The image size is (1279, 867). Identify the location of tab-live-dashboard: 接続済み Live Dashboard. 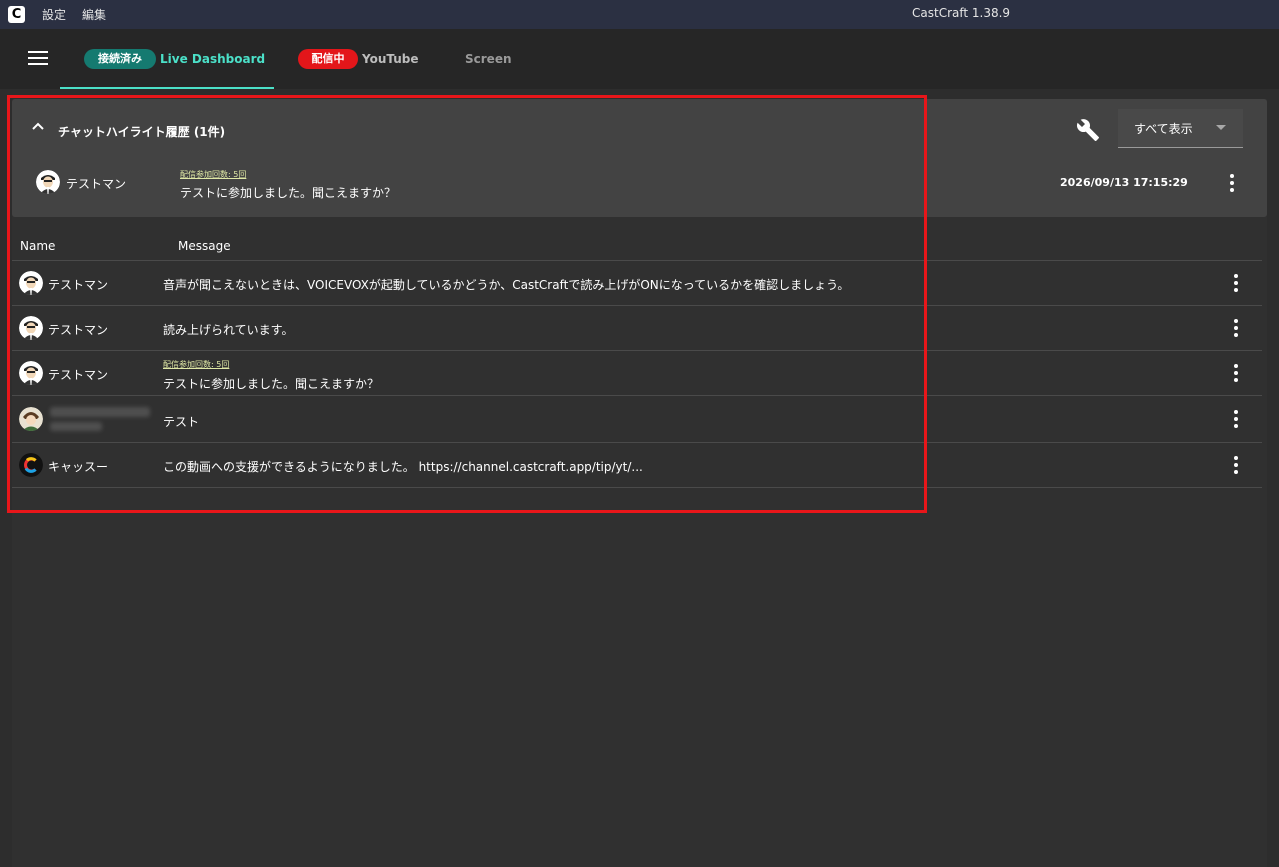
(167, 59).